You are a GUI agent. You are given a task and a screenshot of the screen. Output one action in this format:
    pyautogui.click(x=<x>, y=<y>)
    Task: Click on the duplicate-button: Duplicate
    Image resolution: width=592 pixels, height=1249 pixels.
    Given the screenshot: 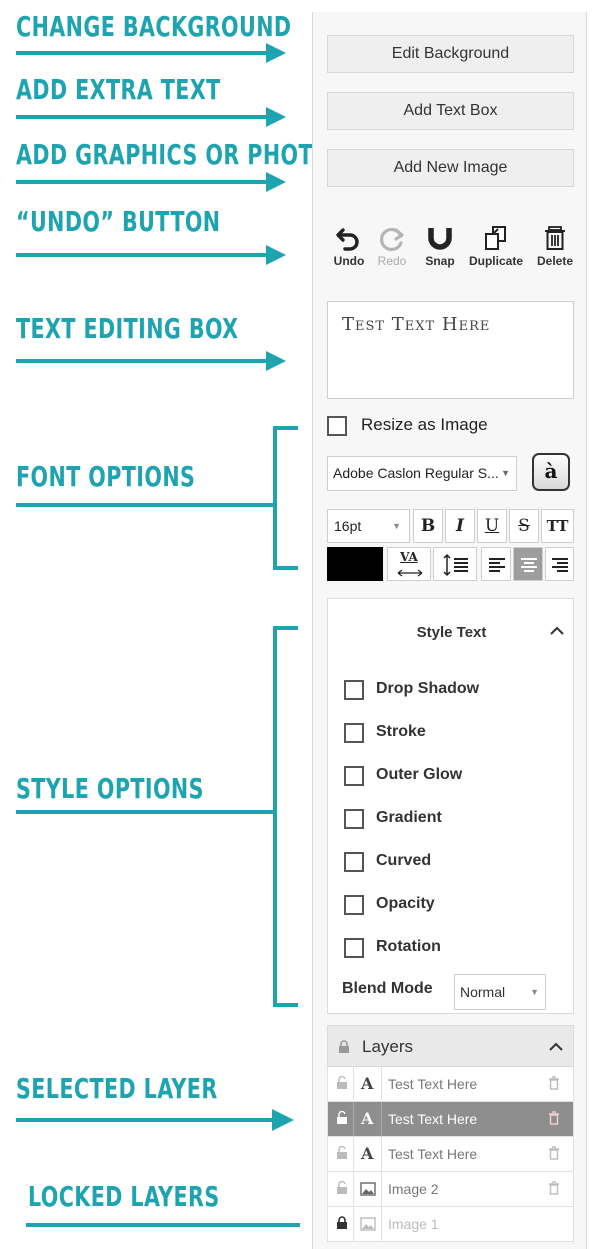 What is the action you would take?
    pyautogui.click(x=496, y=246)
    